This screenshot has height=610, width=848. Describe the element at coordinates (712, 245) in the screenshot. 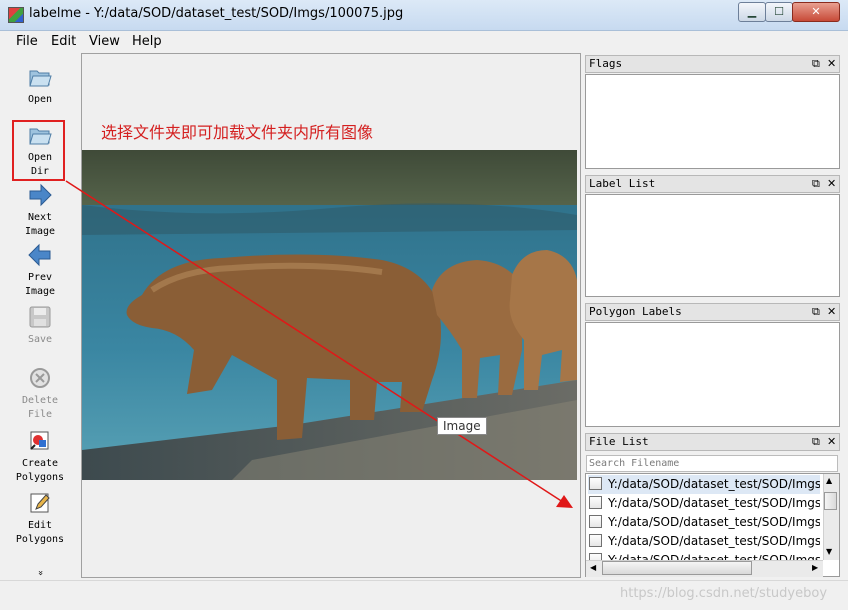

I see `label-list` at that location.